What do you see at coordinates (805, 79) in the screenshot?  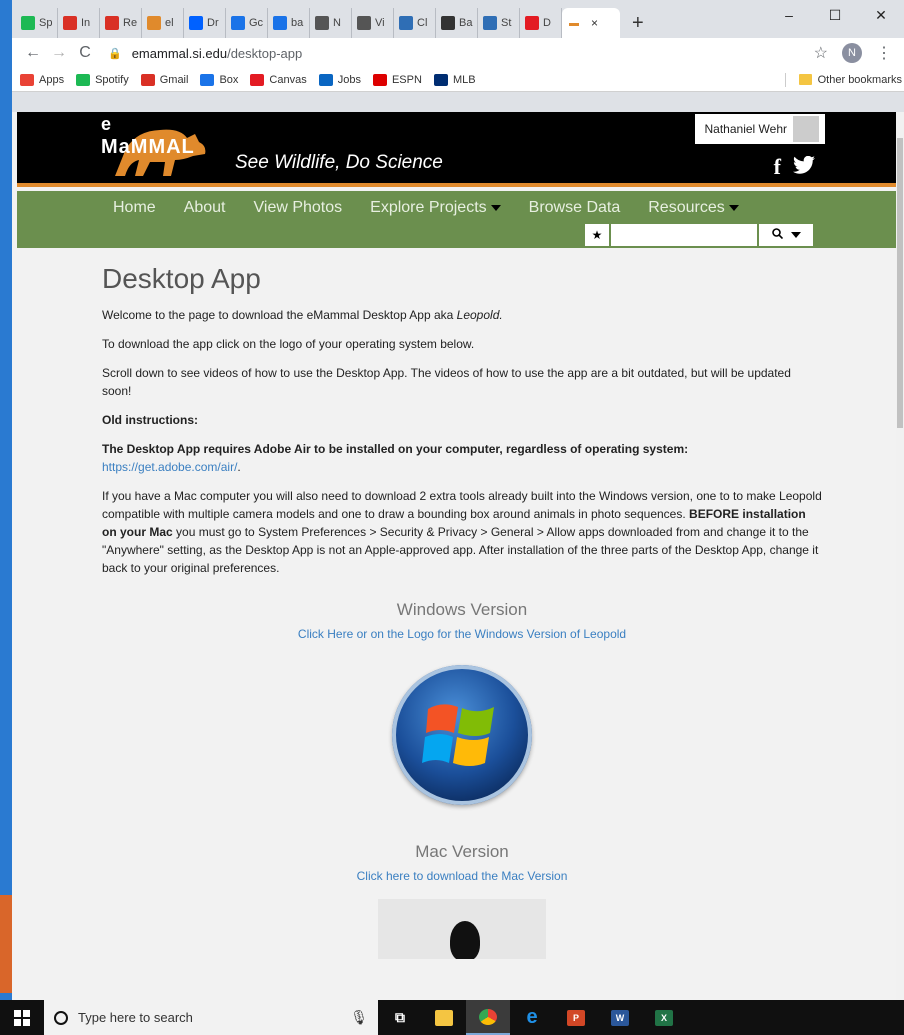 I see `folder-icon` at bounding box center [805, 79].